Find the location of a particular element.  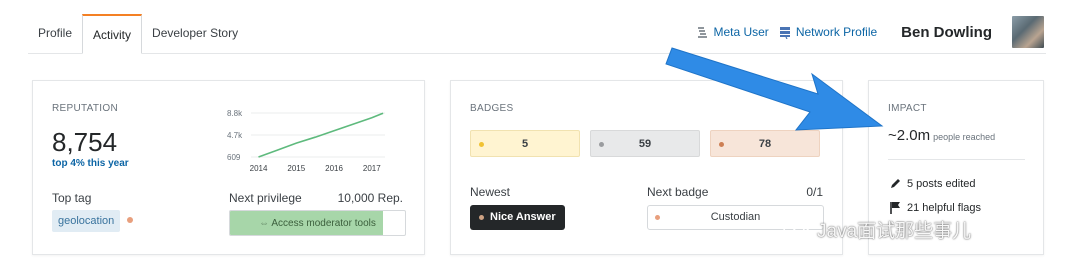

bronze-badge-value: 78 is located at coordinates (765, 144).